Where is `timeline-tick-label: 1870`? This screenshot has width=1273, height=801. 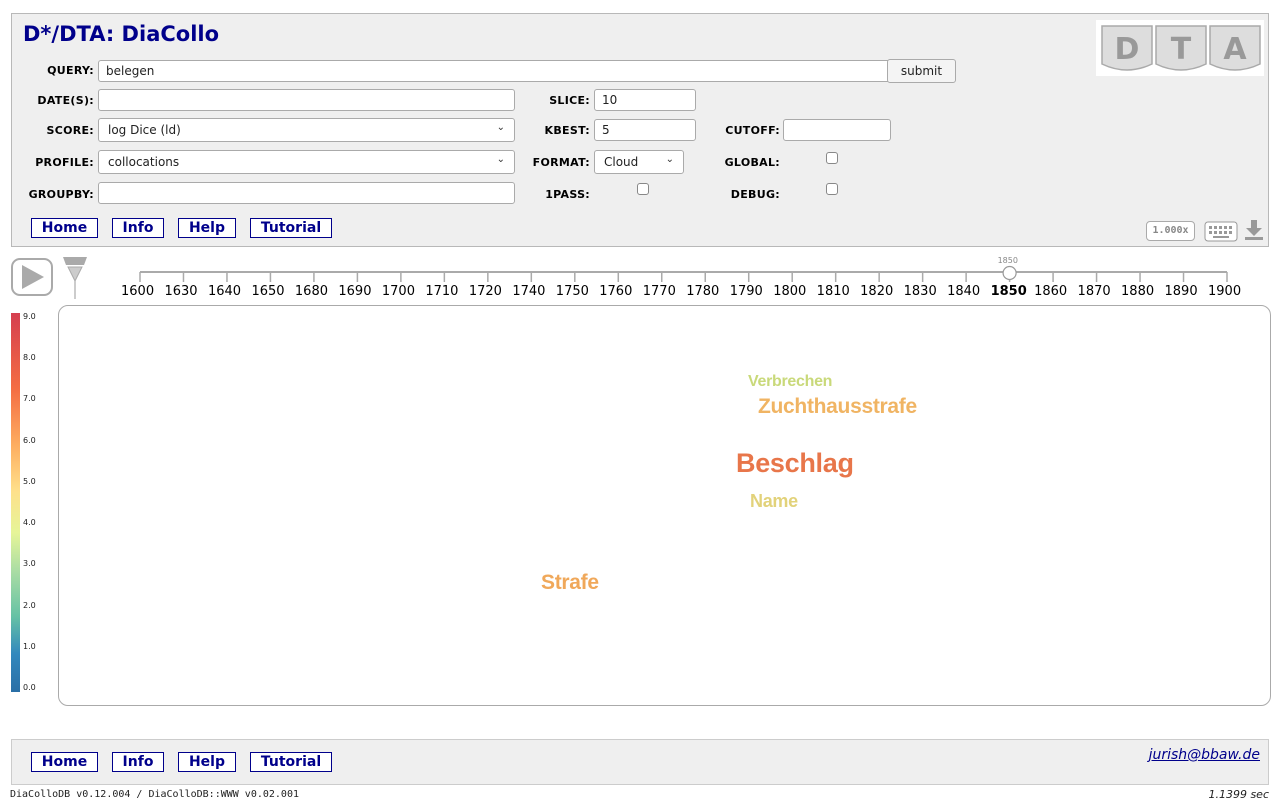 timeline-tick-label: 1870 is located at coordinates (1094, 291).